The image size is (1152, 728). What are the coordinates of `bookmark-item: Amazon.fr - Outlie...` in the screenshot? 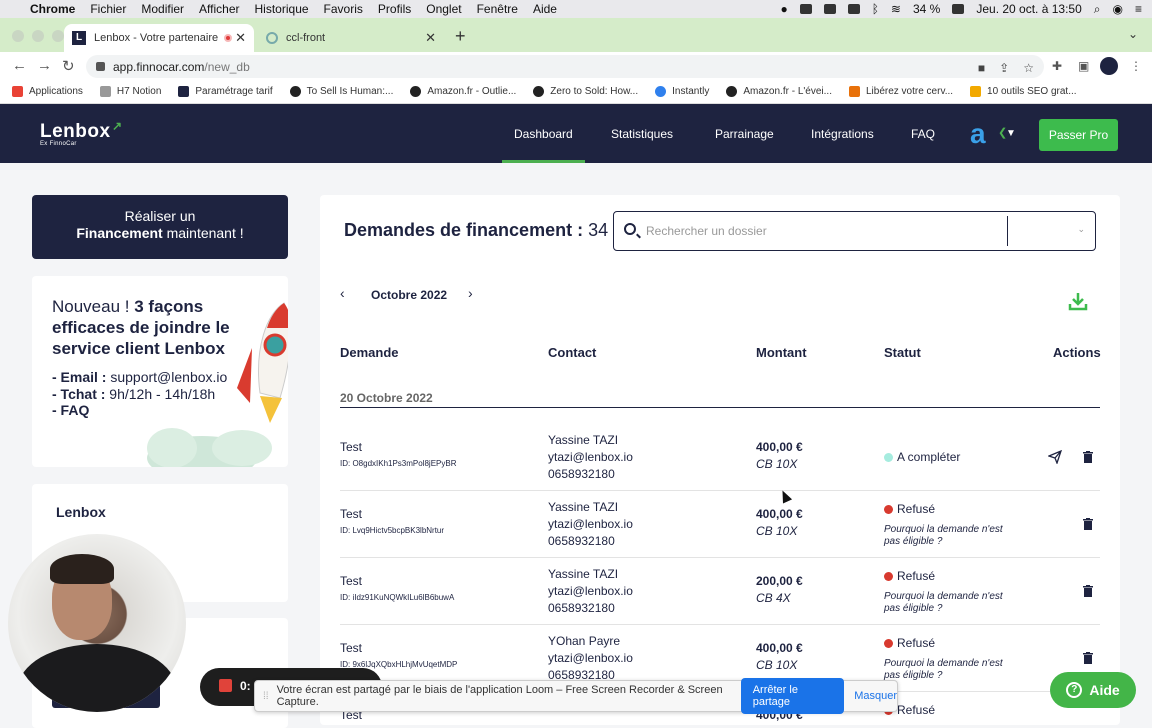 It's located at (463, 91).